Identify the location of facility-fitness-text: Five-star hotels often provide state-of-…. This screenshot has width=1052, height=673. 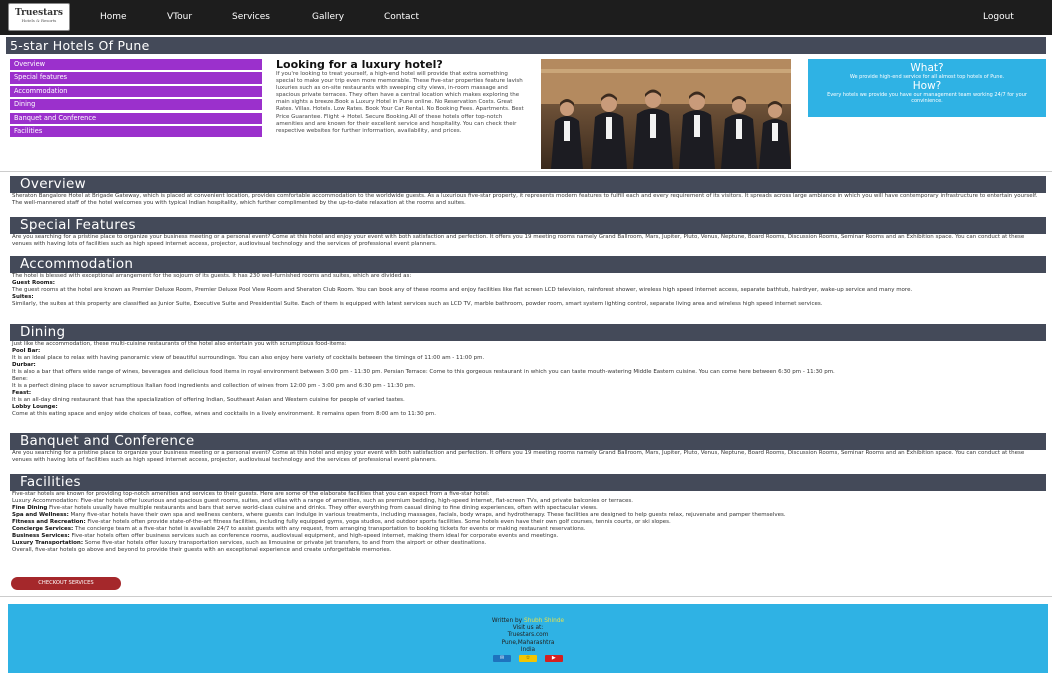
(378, 522).